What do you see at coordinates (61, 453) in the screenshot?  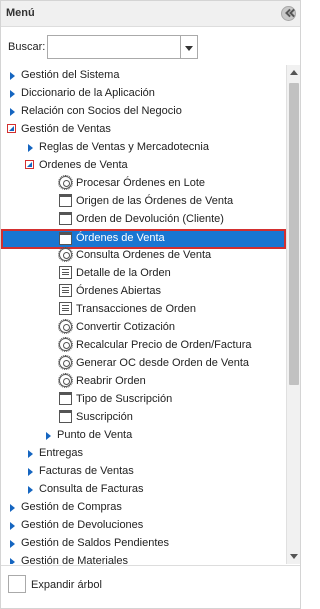 I see `tree-item-label: Entregas` at bounding box center [61, 453].